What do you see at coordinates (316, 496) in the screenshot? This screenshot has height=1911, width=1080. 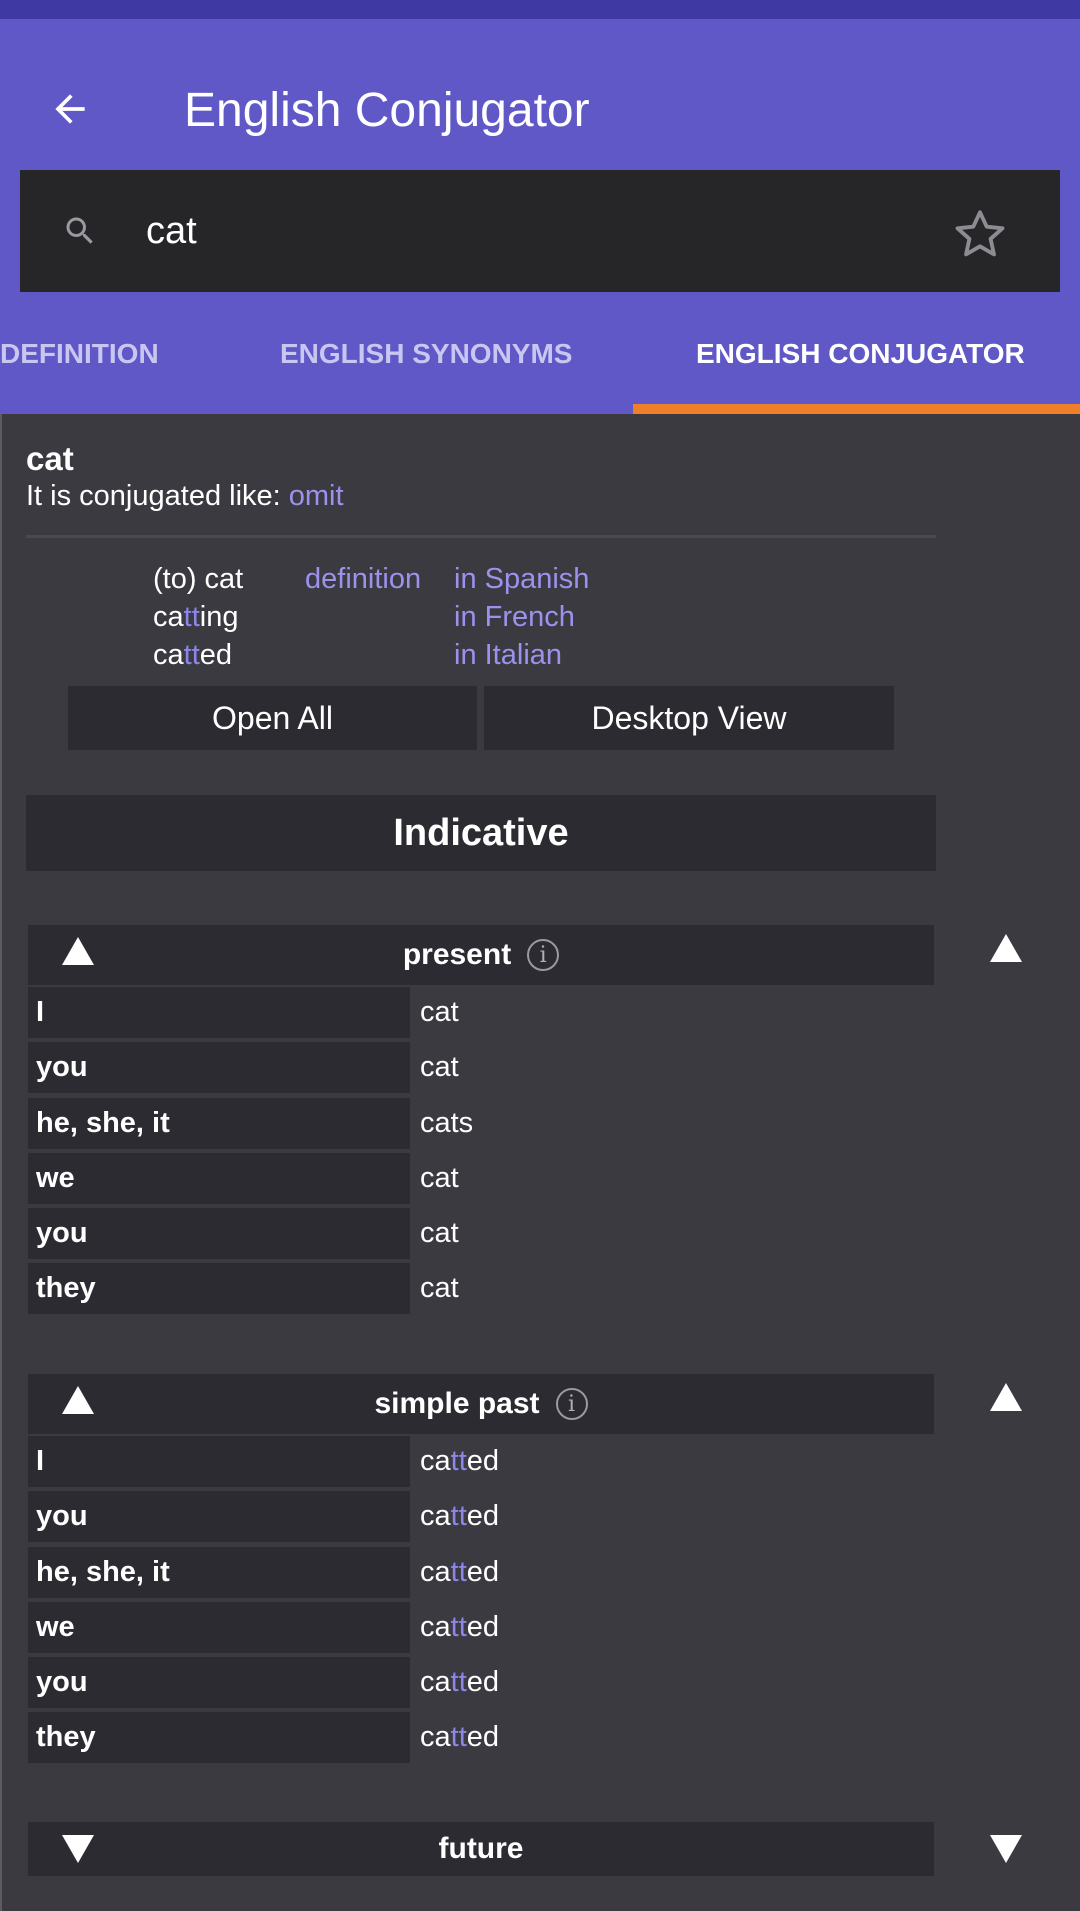 I see `conjugated-like-link: omit` at bounding box center [316, 496].